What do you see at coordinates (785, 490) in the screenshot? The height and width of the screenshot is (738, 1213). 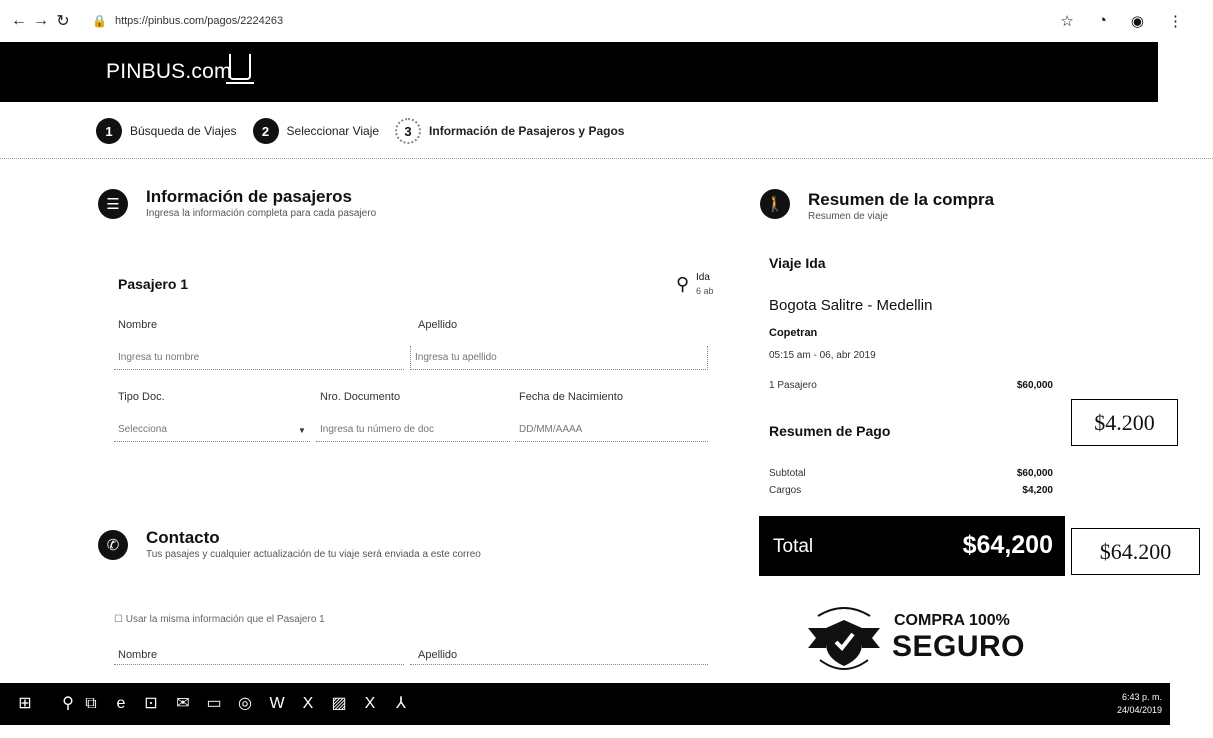 I see `cargos-label: Cargos` at bounding box center [785, 490].